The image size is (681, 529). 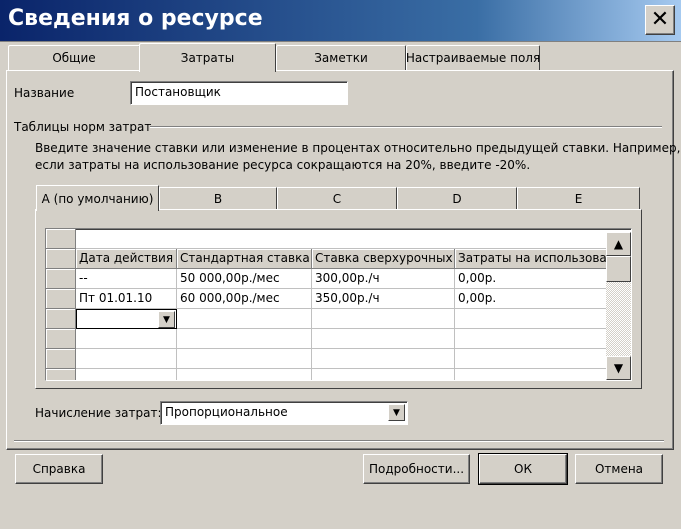 What do you see at coordinates (406, 127) in the screenshot?
I see `group-divider` at bounding box center [406, 127].